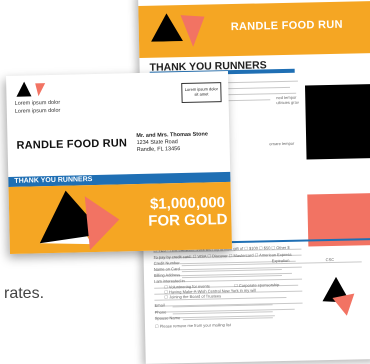 The height and width of the screenshot is (364, 370). Describe the element at coordinates (343, 304) in the screenshot. I see `coral-triangle-form-icon` at that location.